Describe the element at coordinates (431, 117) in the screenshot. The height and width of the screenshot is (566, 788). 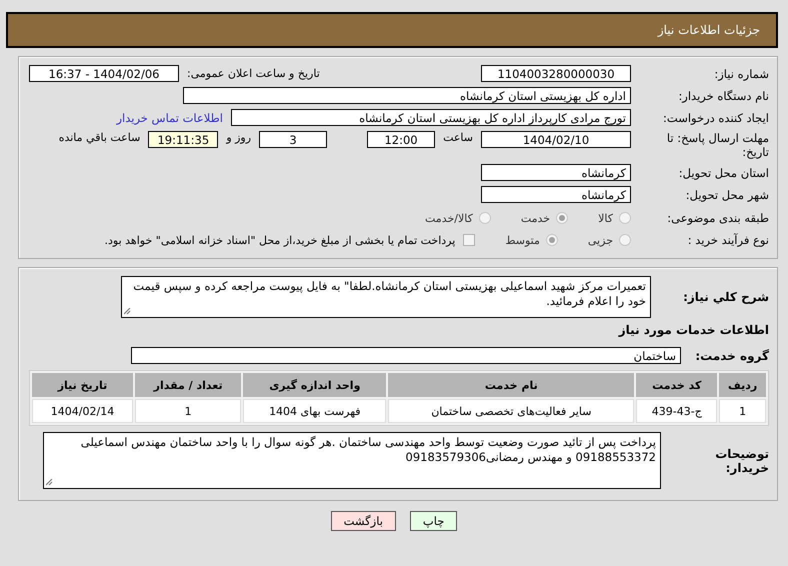
I see `creator-field: تورج مرادی کارپرداز اداره کل بهزیستی استان کرمانشاه` at that location.